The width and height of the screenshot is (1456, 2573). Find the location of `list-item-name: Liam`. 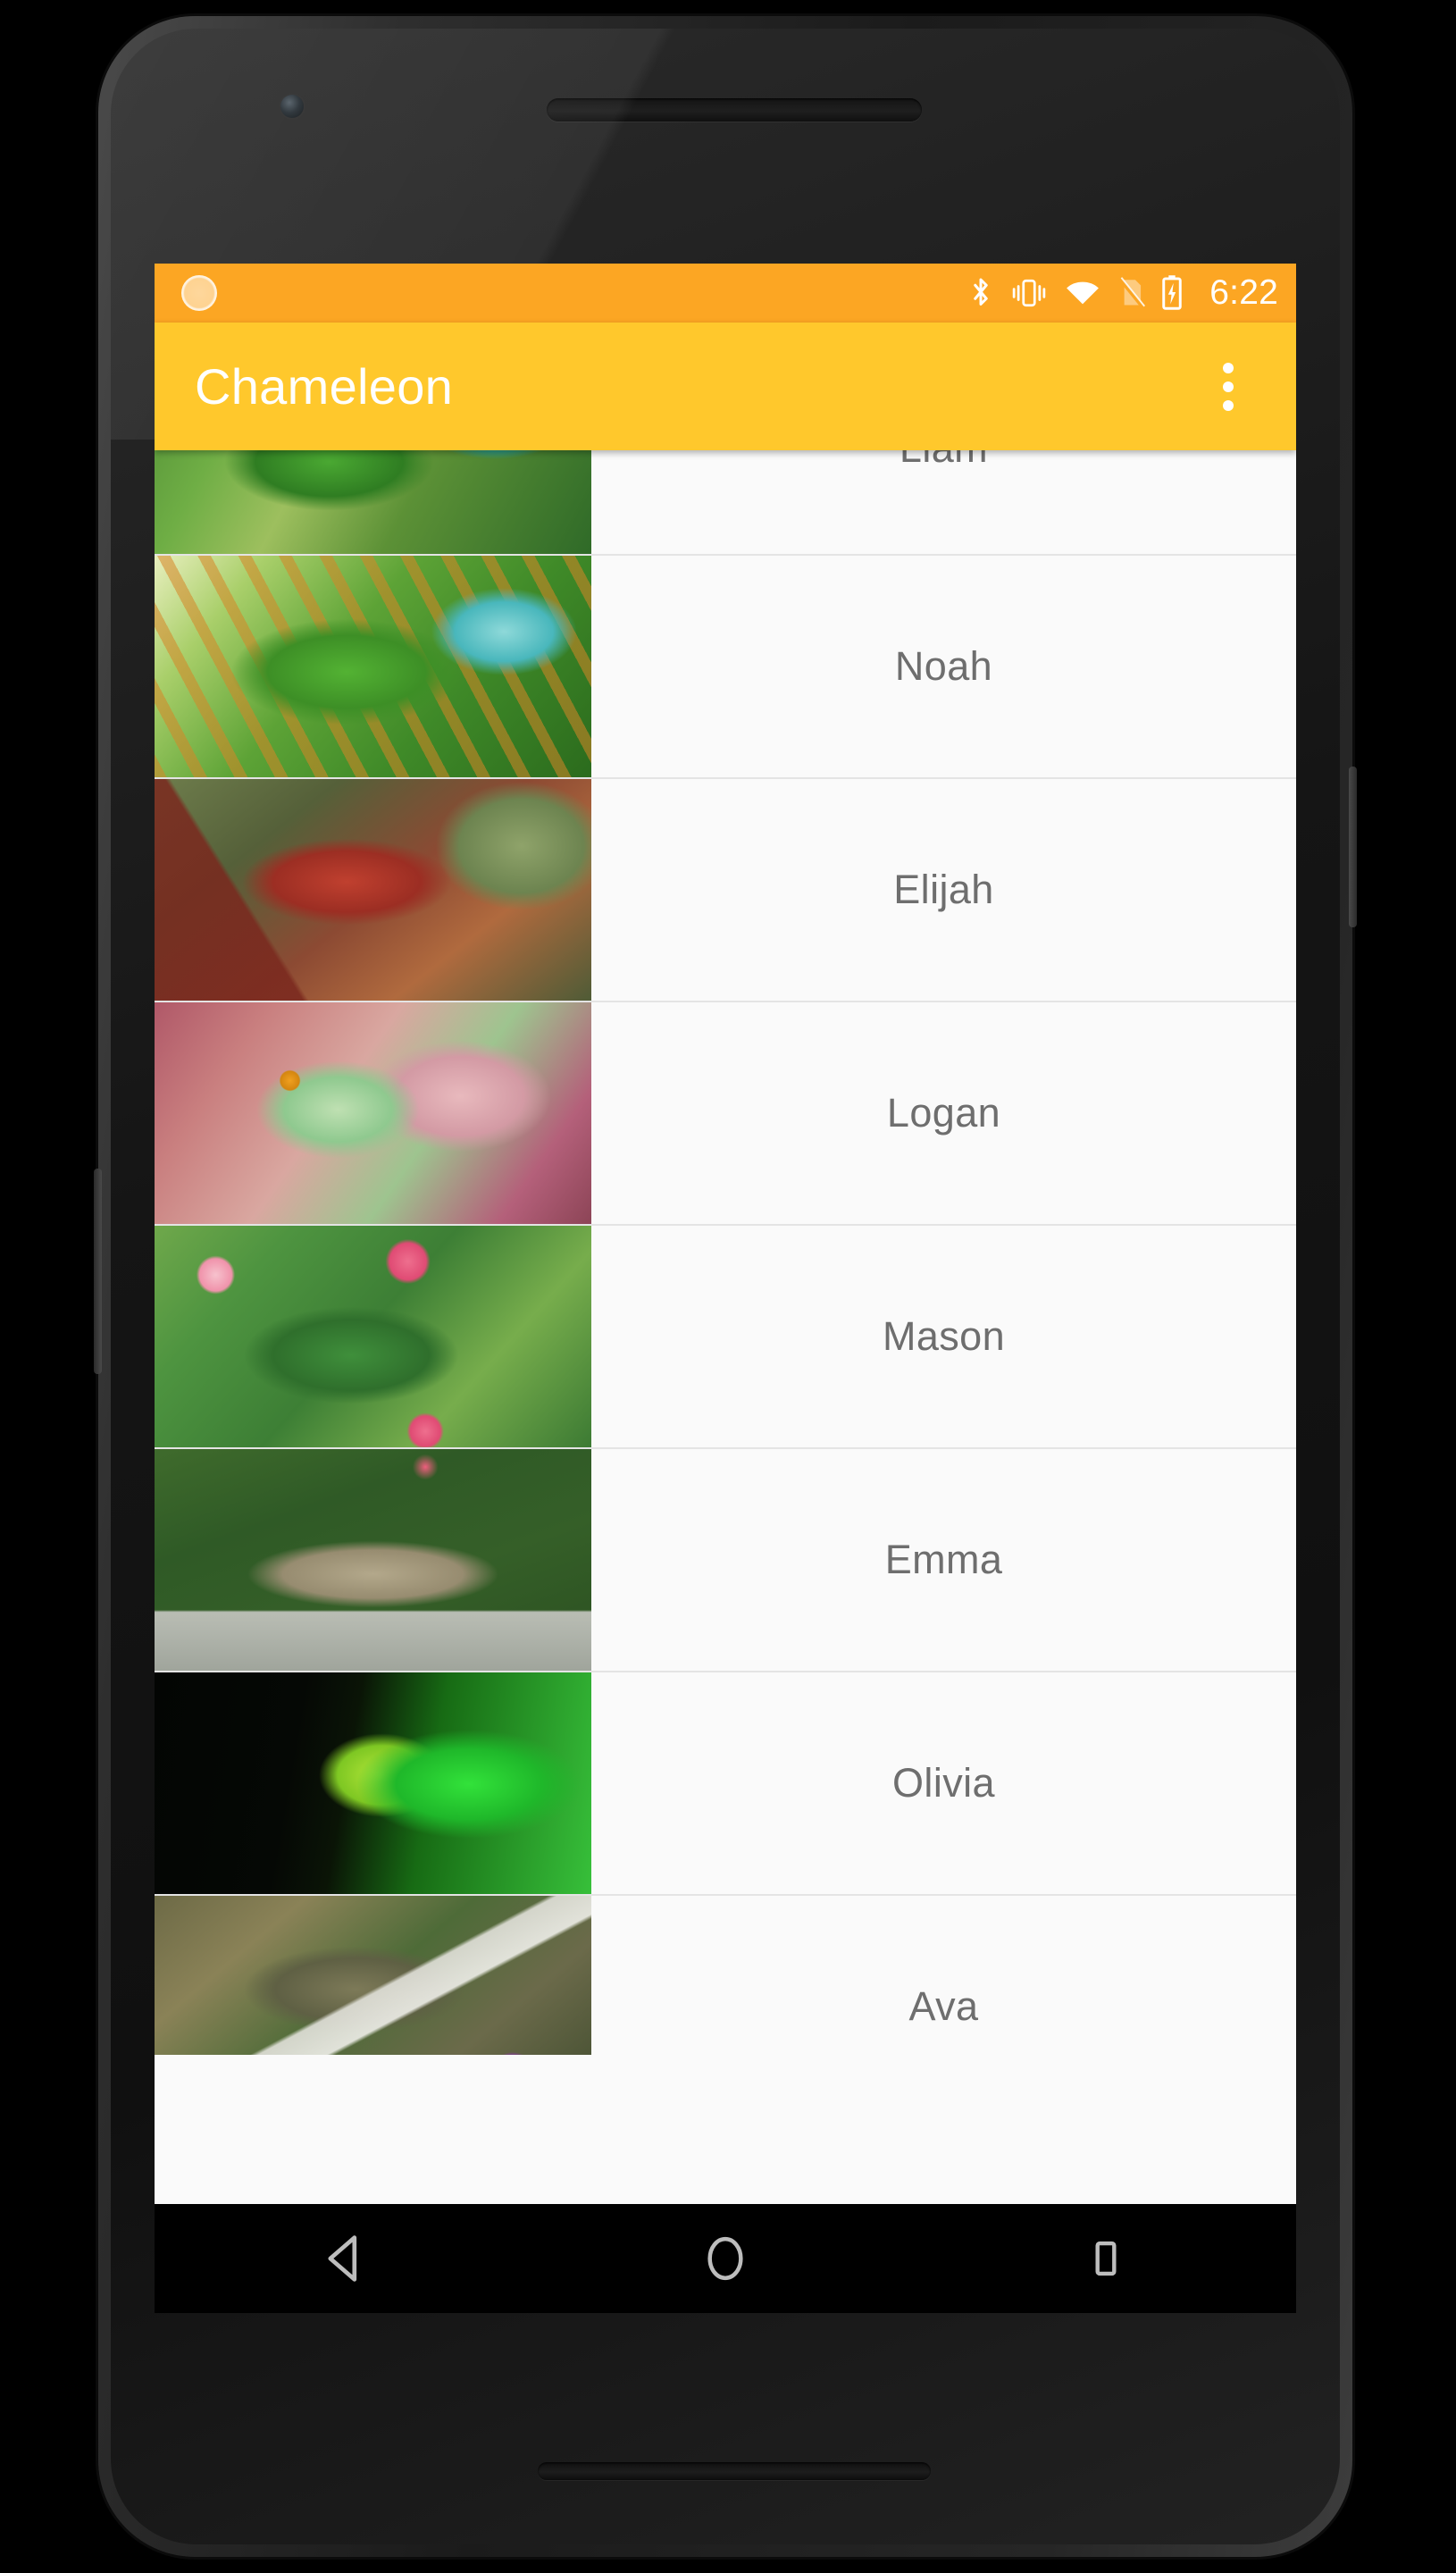

list-item-name: Liam is located at coordinates (944, 461).